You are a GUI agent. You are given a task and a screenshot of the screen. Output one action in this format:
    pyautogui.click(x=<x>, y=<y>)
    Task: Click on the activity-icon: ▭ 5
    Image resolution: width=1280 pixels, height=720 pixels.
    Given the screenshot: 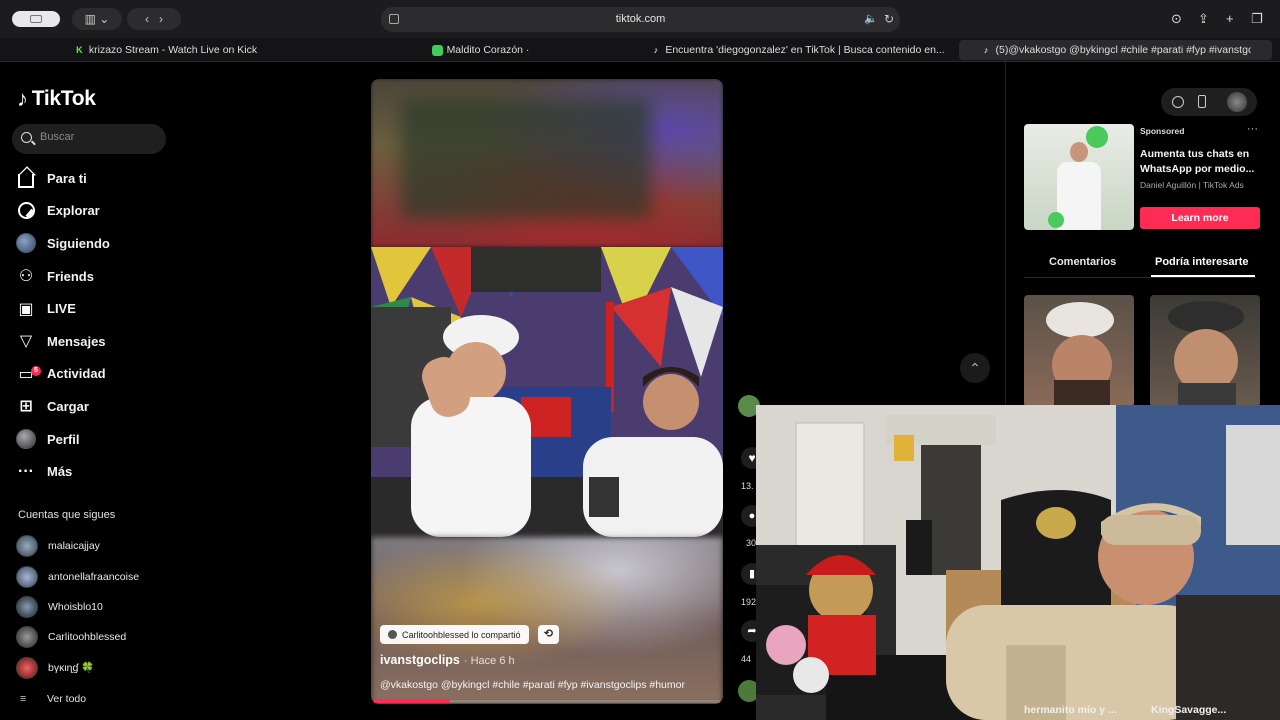 What is the action you would take?
    pyautogui.click(x=28, y=374)
    